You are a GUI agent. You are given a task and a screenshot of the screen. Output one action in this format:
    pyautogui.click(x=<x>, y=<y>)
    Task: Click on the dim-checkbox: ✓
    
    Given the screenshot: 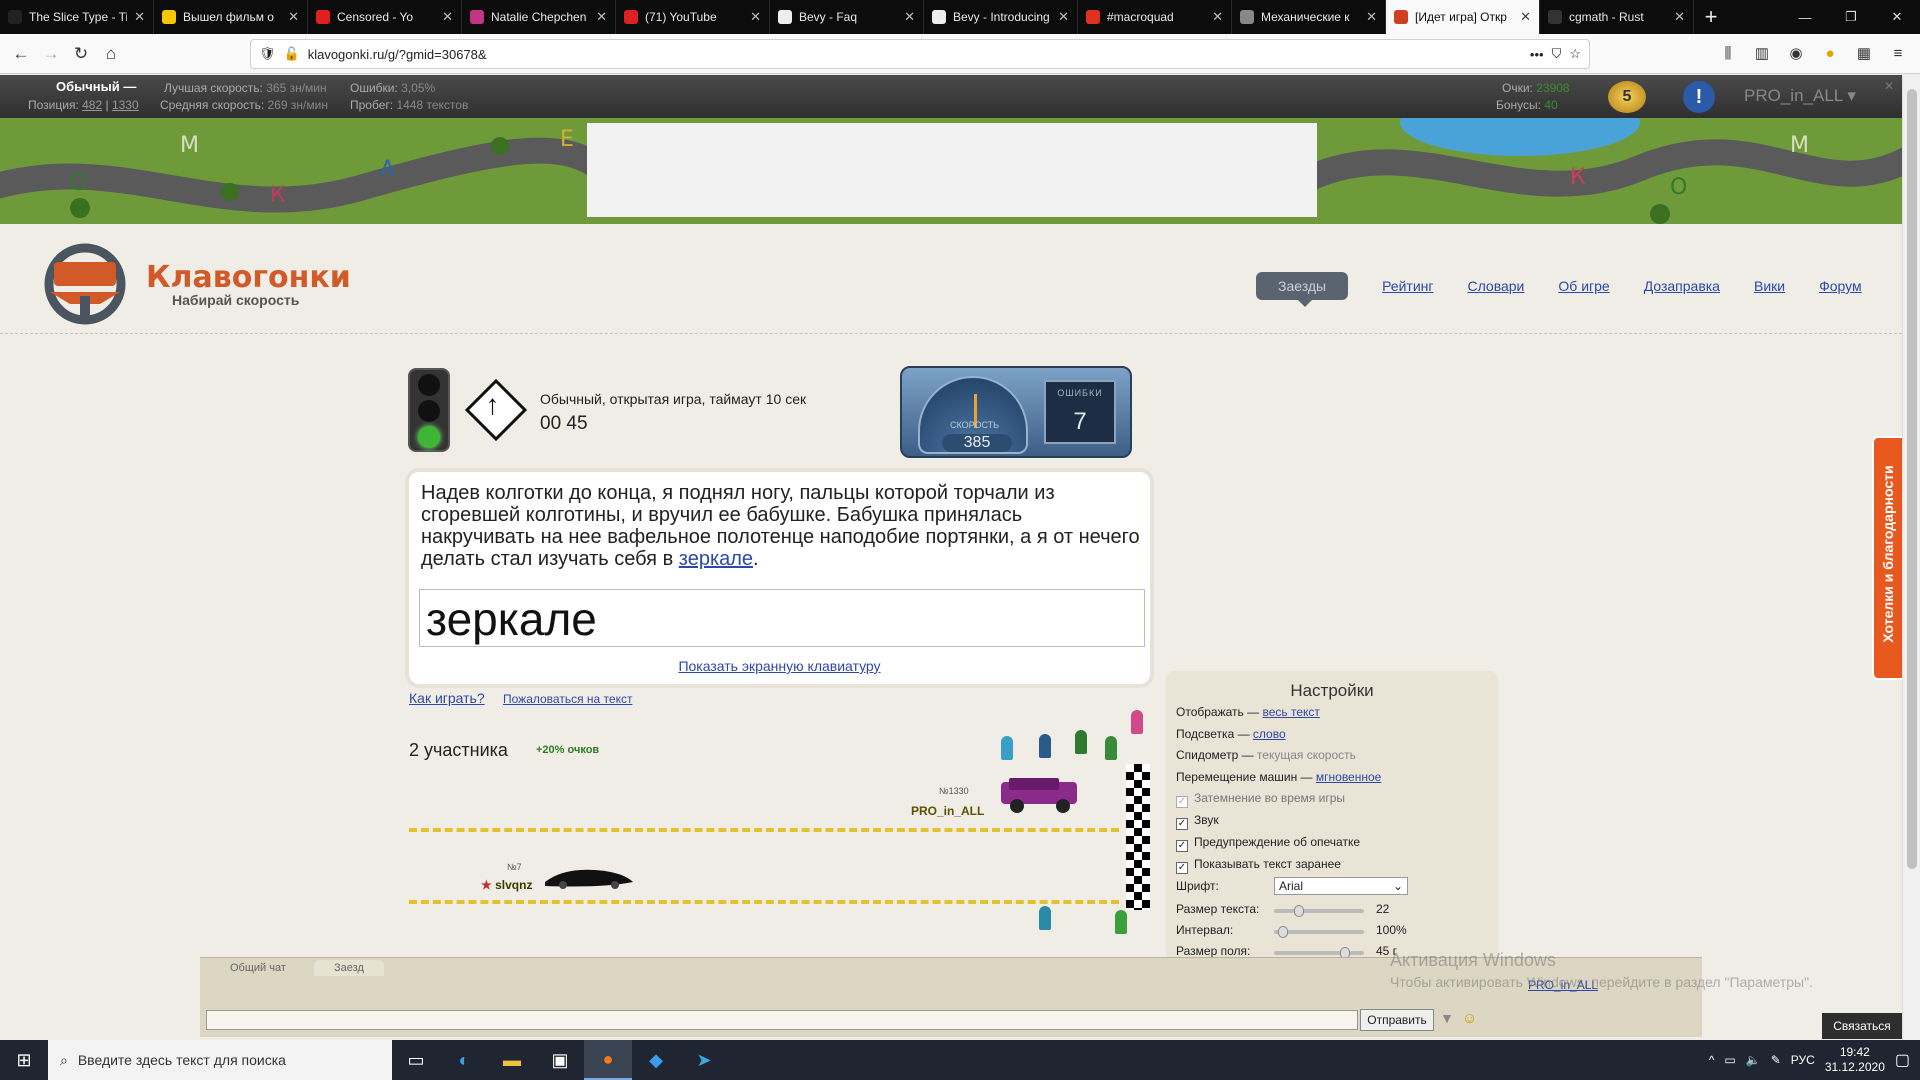 What is the action you would take?
    pyautogui.click(x=1182, y=802)
    